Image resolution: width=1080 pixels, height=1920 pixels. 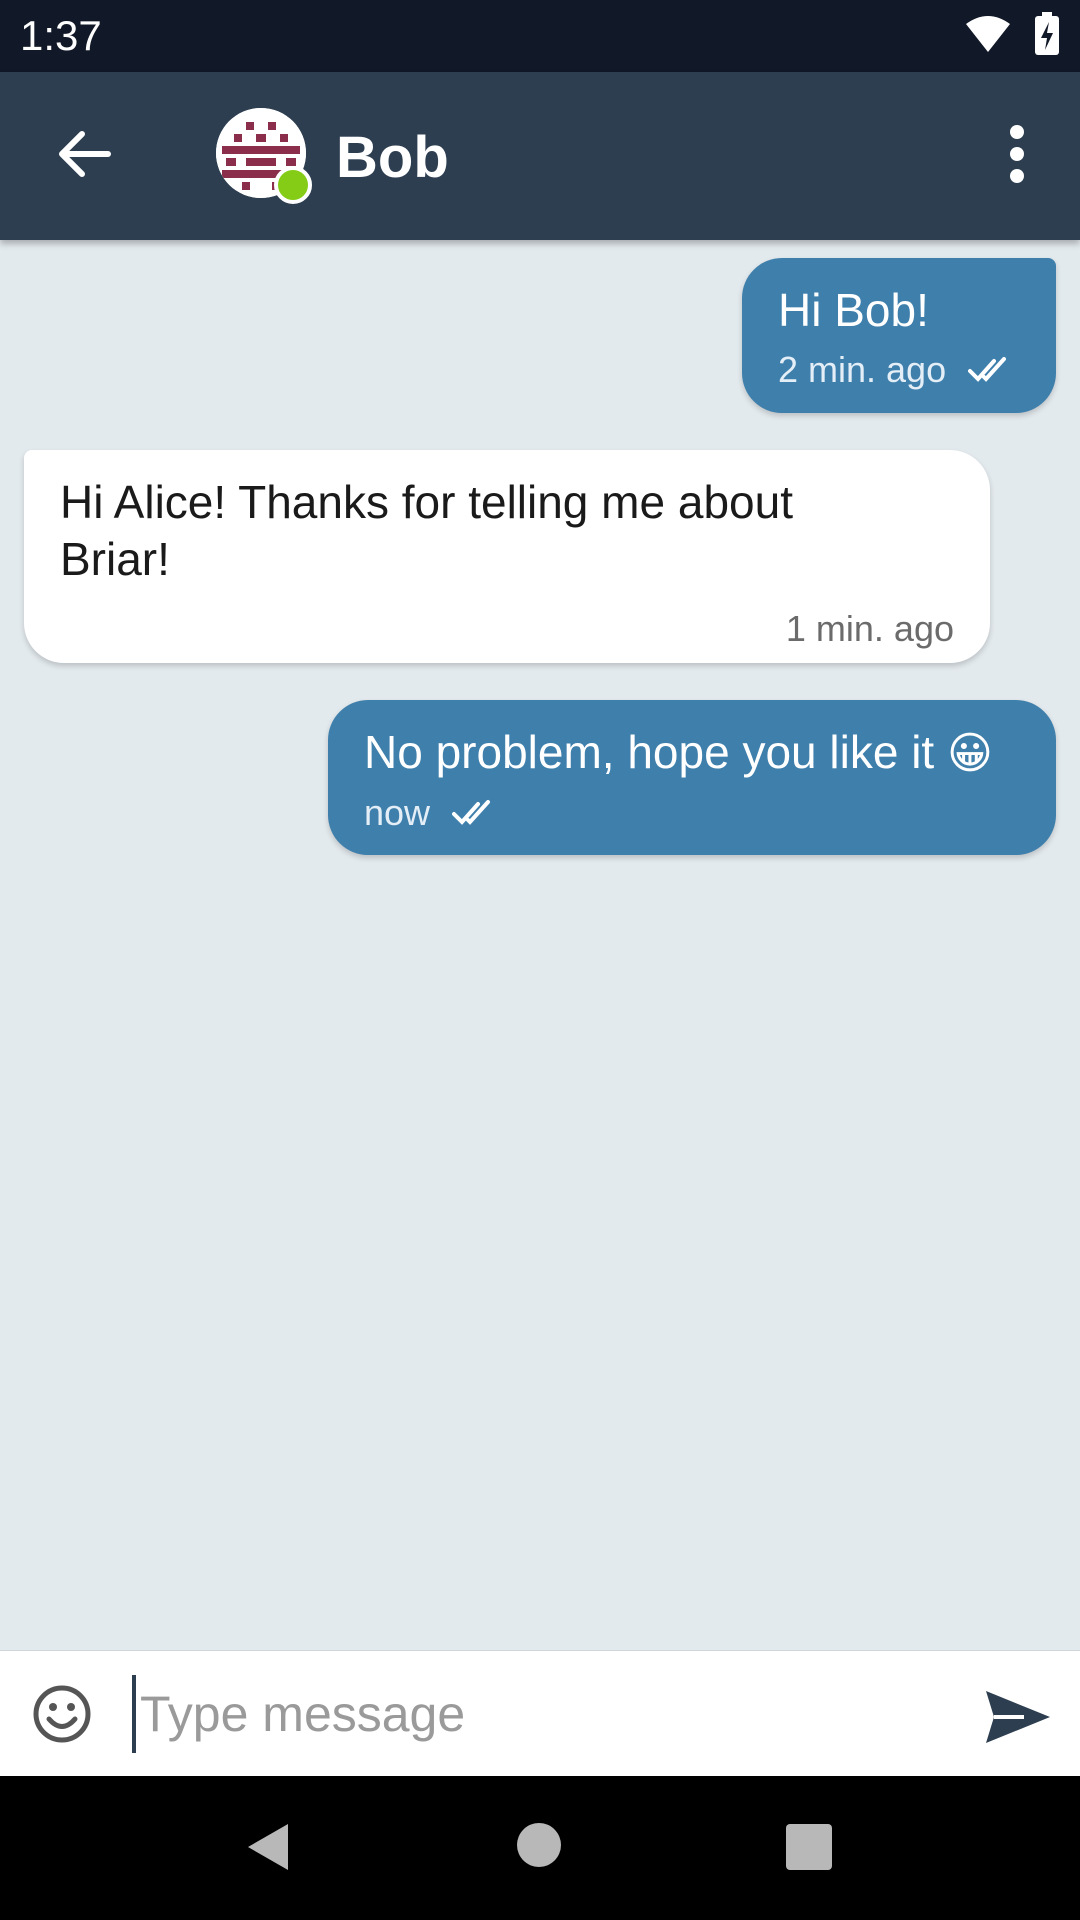 What do you see at coordinates (293, 185) in the screenshot?
I see `online-status-indicator` at bounding box center [293, 185].